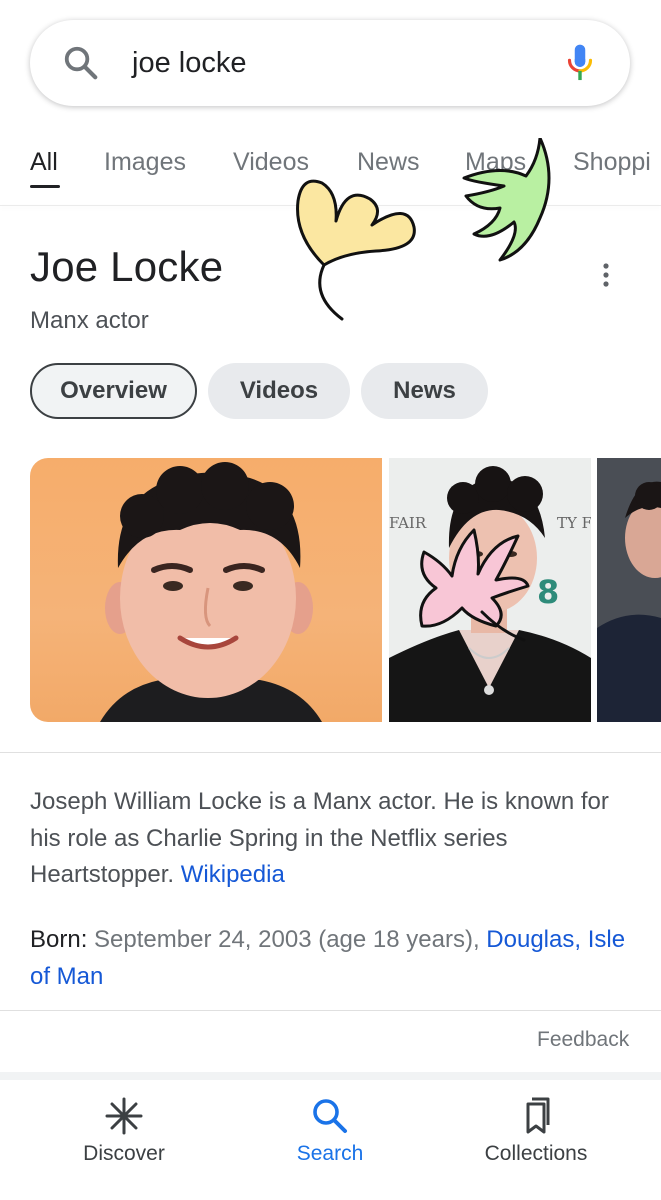  Describe the element at coordinates (59, 939) in the screenshot. I see `born-label: Born:` at that location.